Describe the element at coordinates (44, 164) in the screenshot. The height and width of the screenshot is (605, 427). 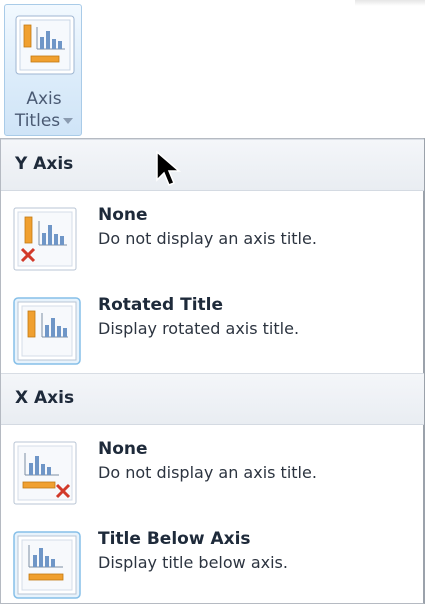
I see `section-header-label: Y Axis` at that location.